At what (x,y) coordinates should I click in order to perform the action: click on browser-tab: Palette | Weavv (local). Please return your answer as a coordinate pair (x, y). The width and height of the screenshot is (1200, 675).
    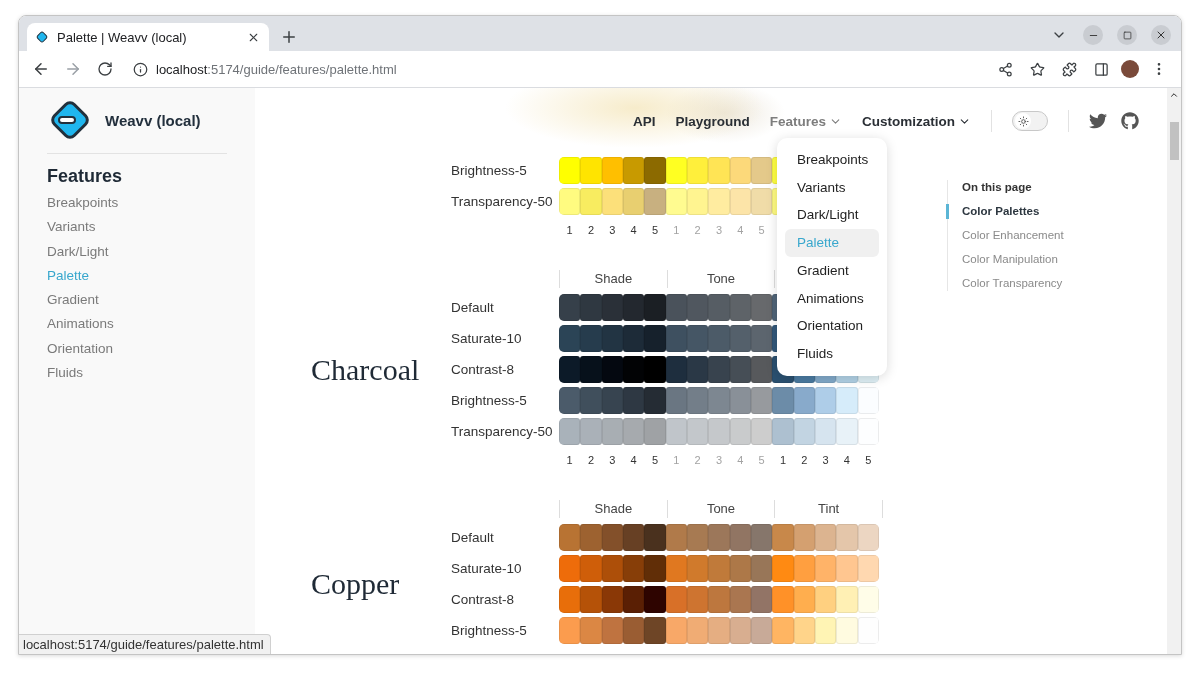
    Looking at the image, I should click on (148, 37).